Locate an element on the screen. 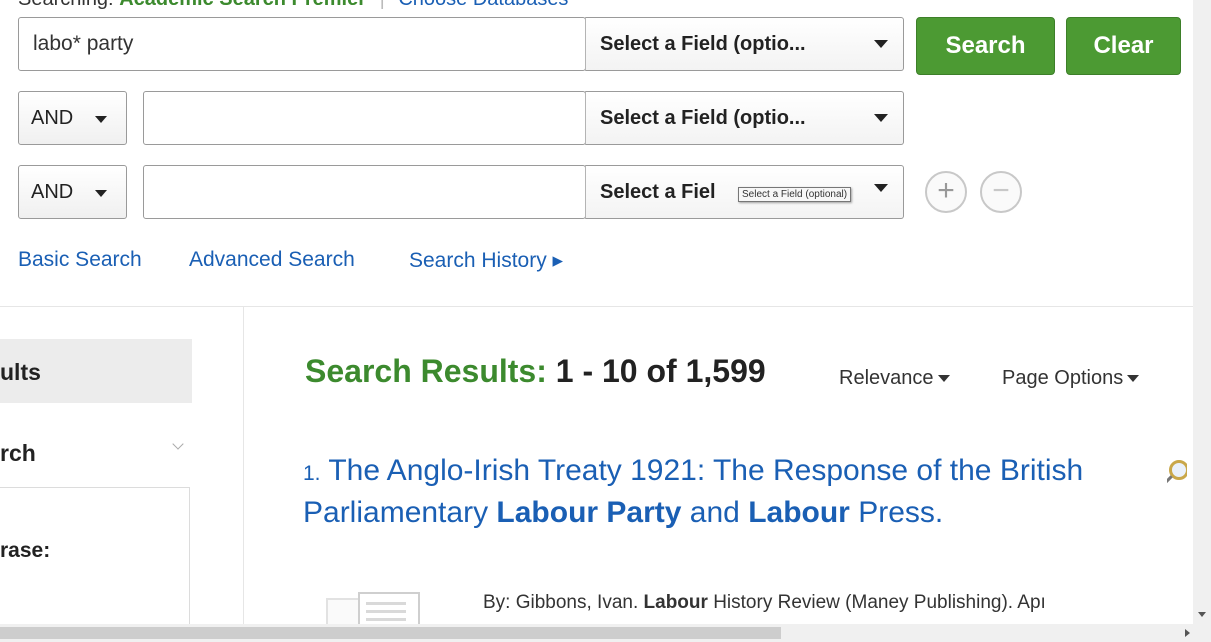  searching-label: Searching: is located at coordinates (66, 5).